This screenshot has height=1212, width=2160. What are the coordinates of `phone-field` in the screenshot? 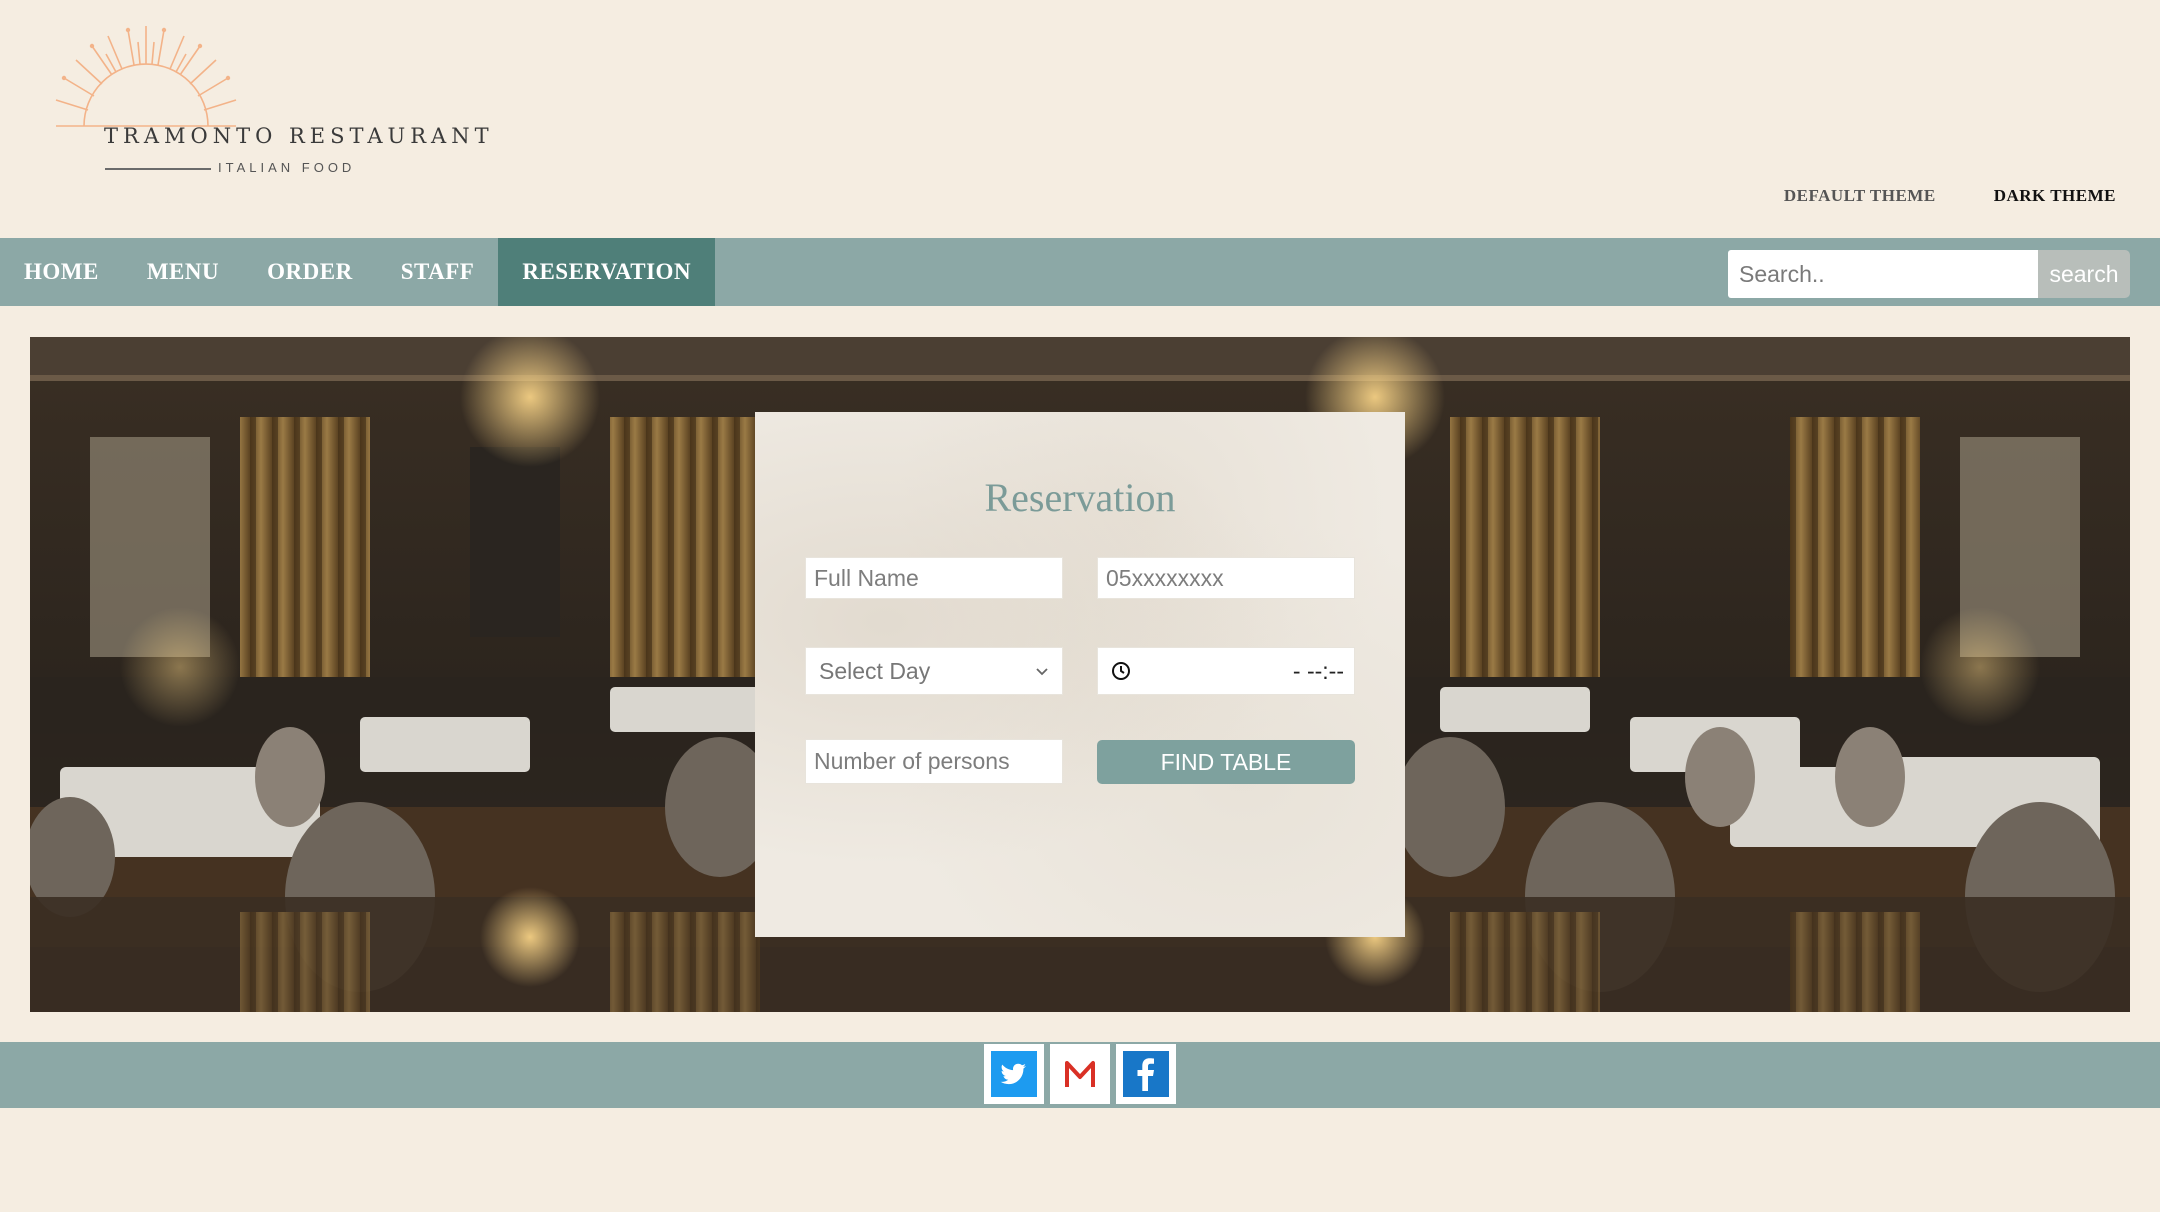 It's located at (1226, 578).